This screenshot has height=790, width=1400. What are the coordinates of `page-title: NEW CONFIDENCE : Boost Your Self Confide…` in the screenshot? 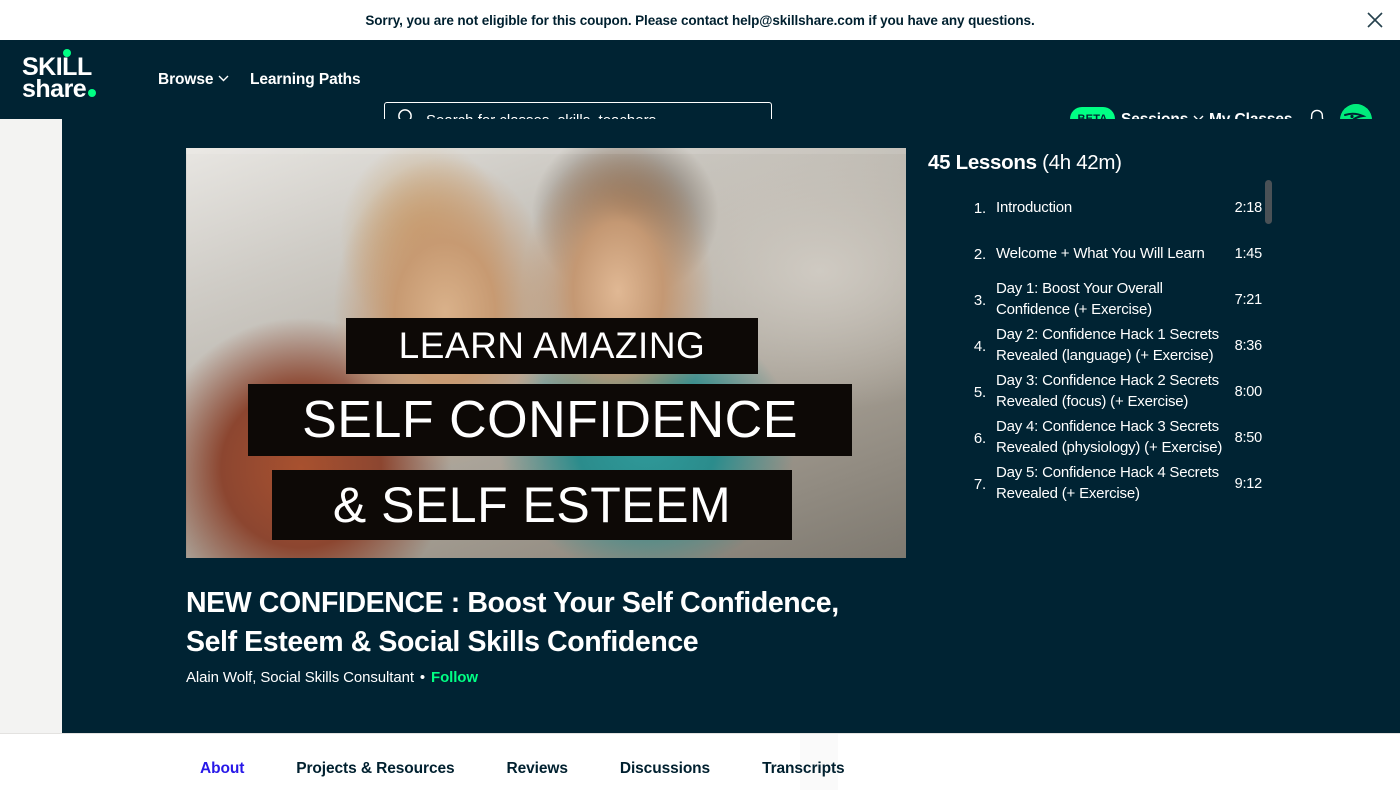 It's located at (512, 623).